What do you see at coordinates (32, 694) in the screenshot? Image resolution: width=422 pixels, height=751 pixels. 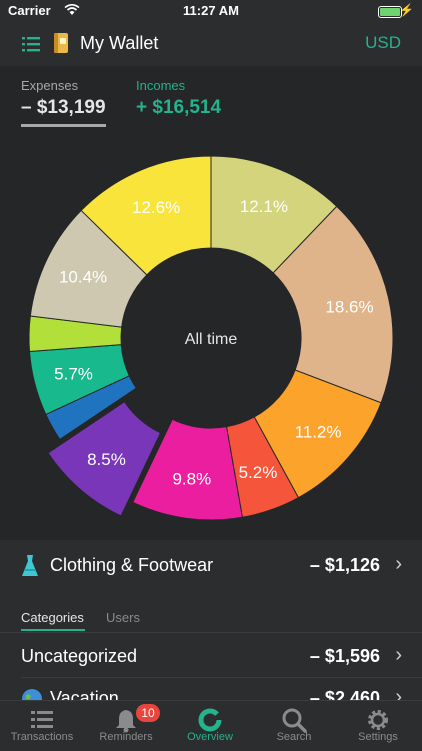 I see `globe-icon` at bounding box center [32, 694].